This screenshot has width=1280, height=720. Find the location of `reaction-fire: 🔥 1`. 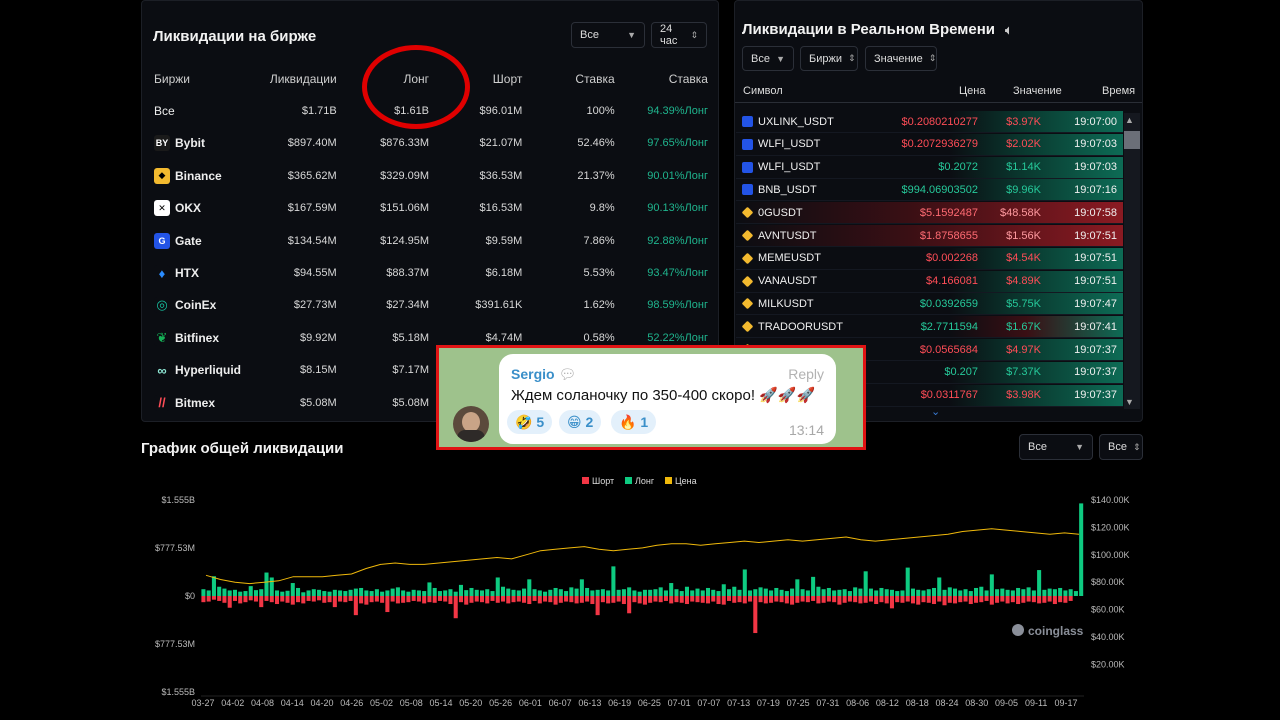

reaction-fire: 🔥 1 is located at coordinates (634, 422).